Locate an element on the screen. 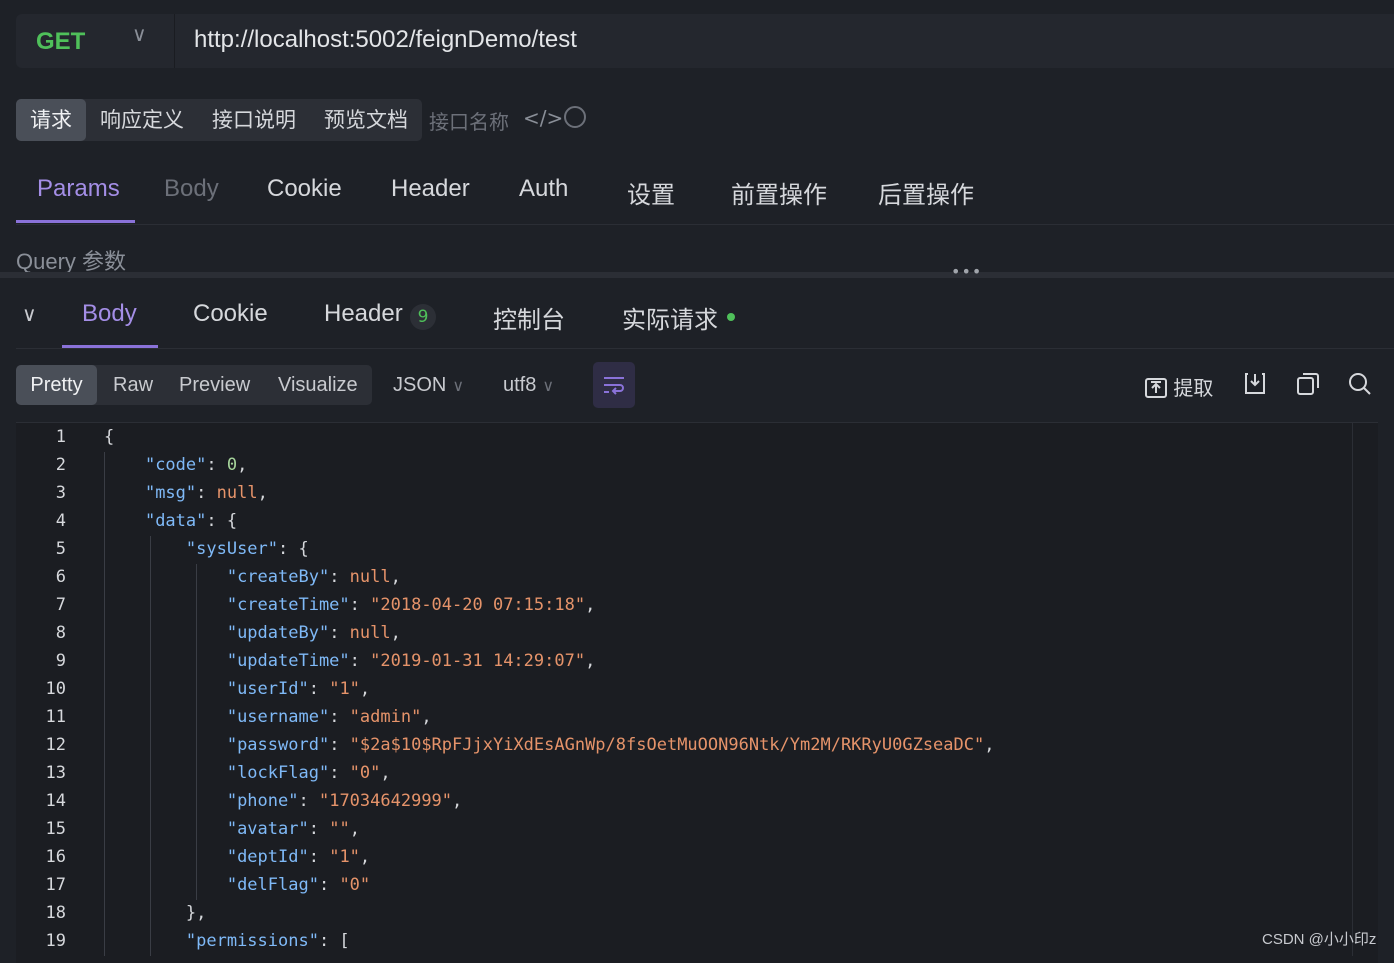 The image size is (1394, 963). api-name-input: 接口名称 is located at coordinates (469, 120).